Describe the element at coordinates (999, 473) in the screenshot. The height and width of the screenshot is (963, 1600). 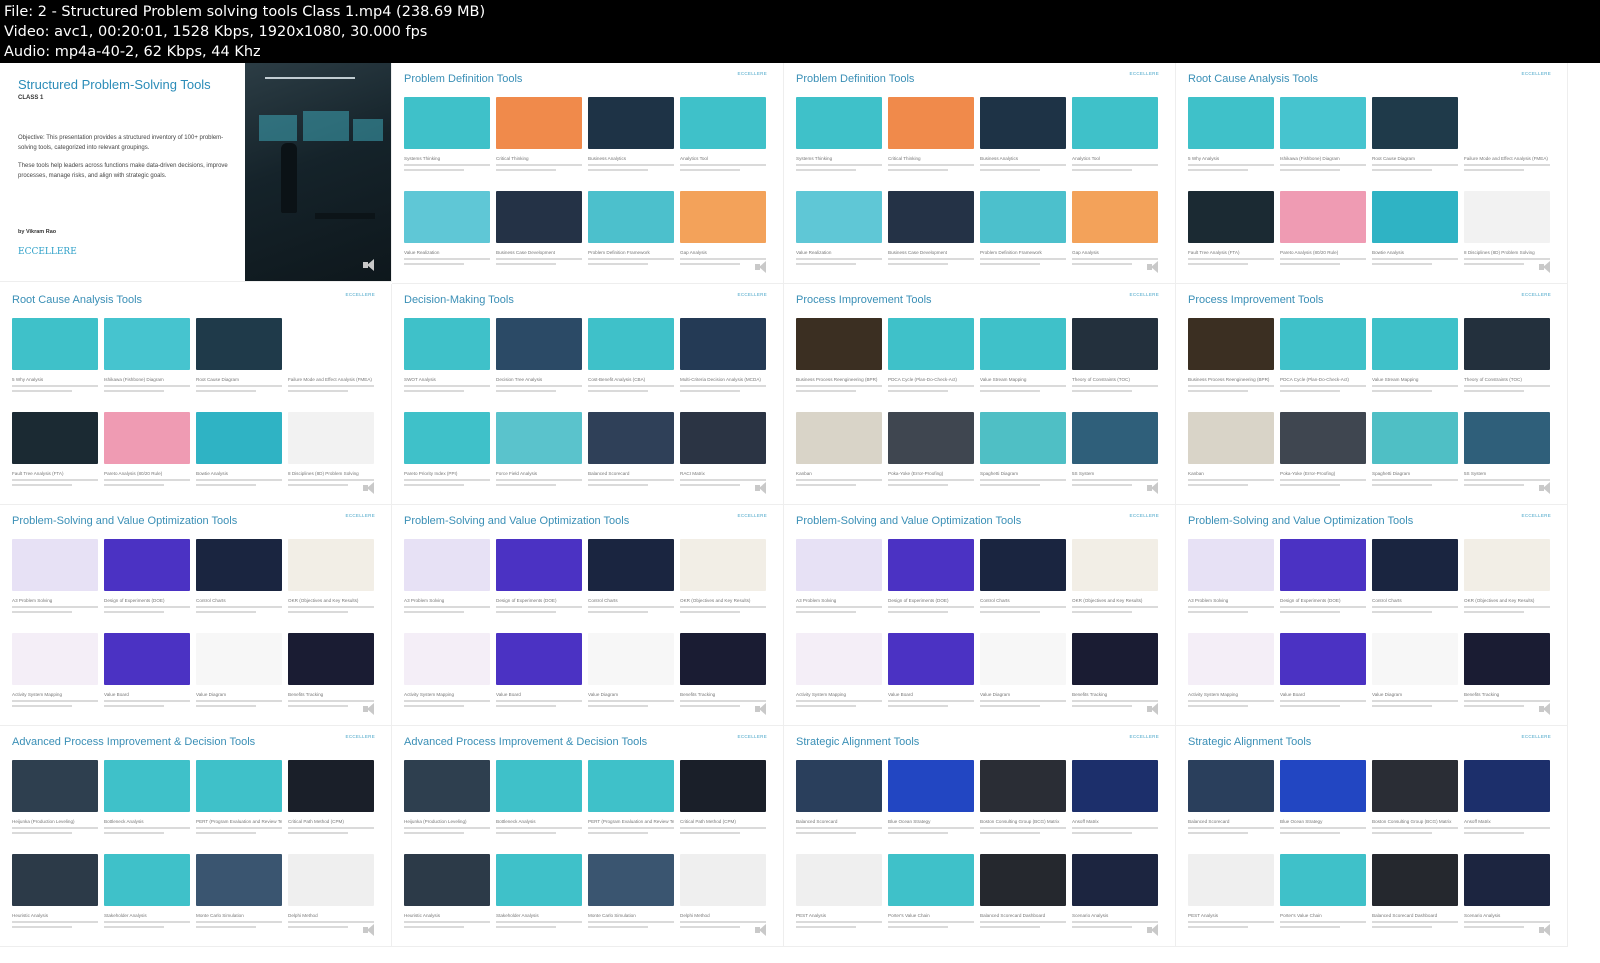
I see `tool-label: Spaghetti Diagram` at that location.